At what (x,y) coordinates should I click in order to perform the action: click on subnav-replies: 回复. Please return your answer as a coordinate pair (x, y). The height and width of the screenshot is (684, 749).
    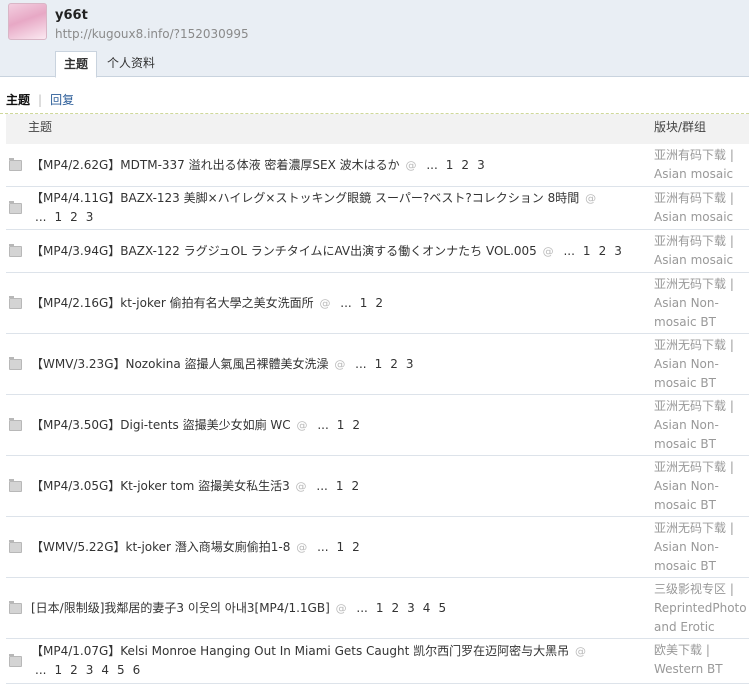
    Looking at the image, I should click on (62, 100).